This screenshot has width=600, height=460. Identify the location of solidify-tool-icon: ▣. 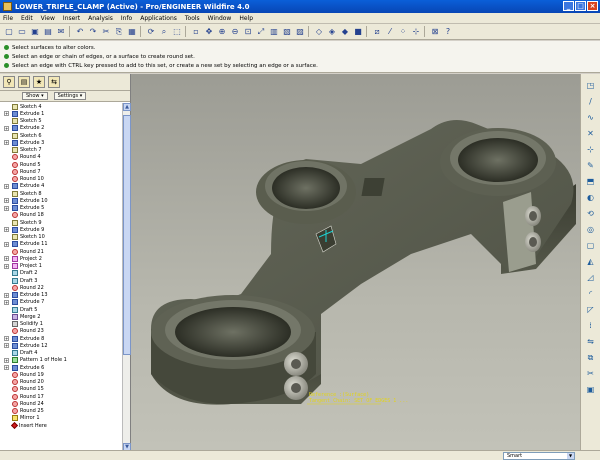
(591, 390).